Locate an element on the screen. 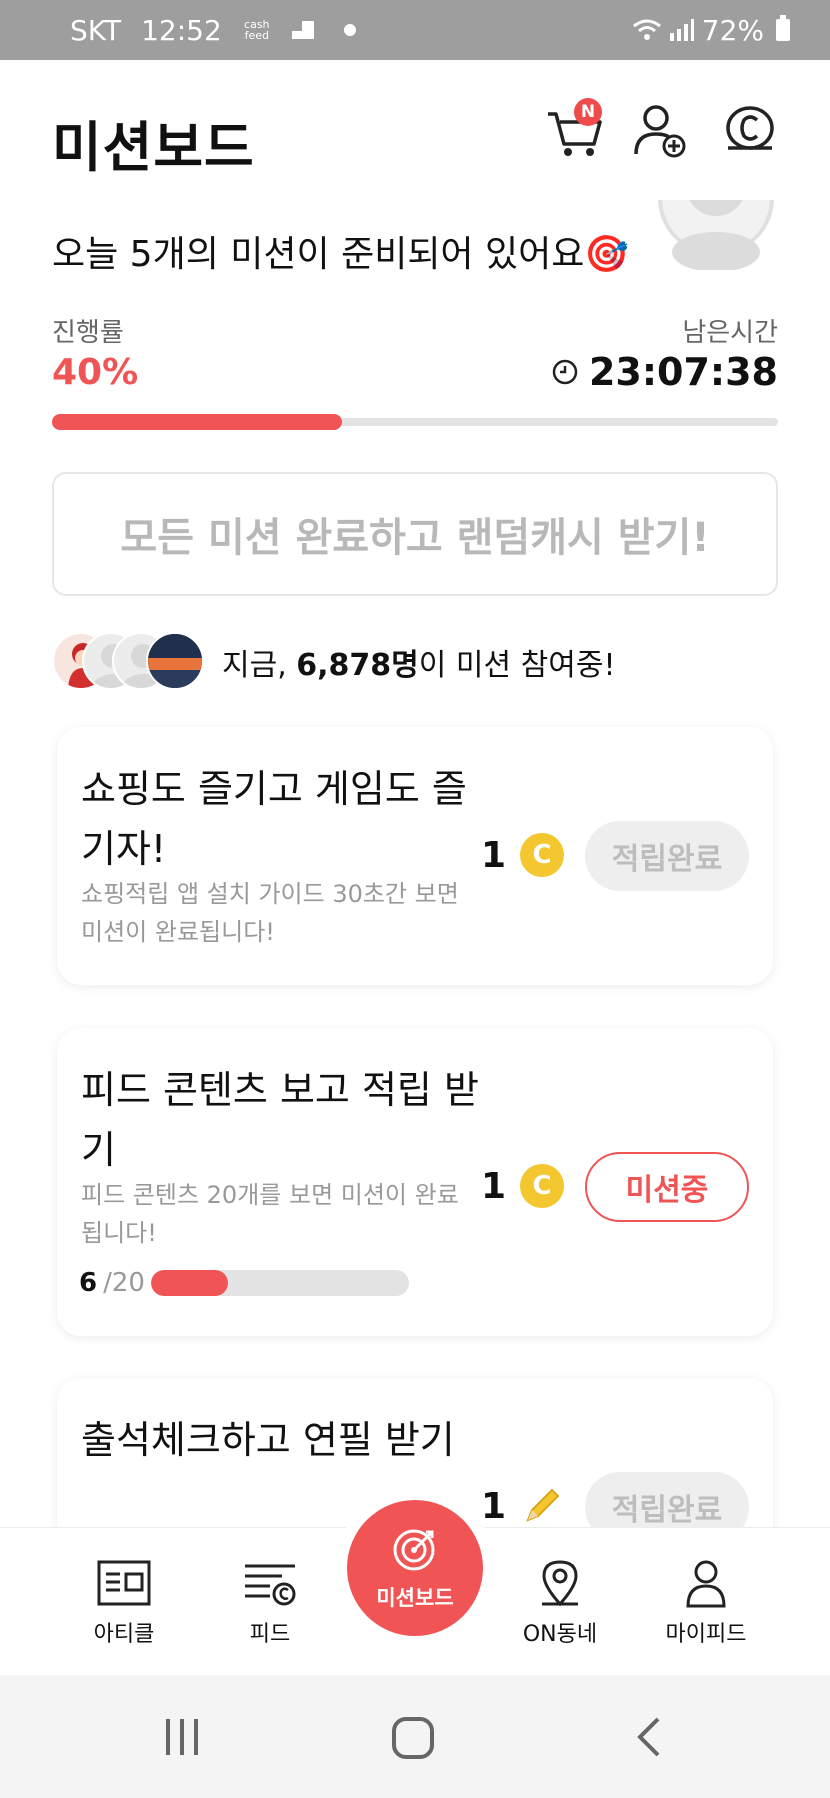  cashfeed-notification-icon: cash feed is located at coordinates (257, 30).